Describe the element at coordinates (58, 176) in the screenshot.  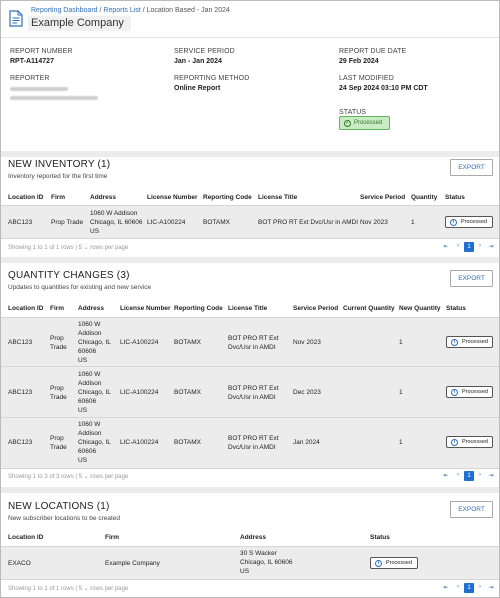
I see `section-subtitle: Inventory reported for the first time` at that location.